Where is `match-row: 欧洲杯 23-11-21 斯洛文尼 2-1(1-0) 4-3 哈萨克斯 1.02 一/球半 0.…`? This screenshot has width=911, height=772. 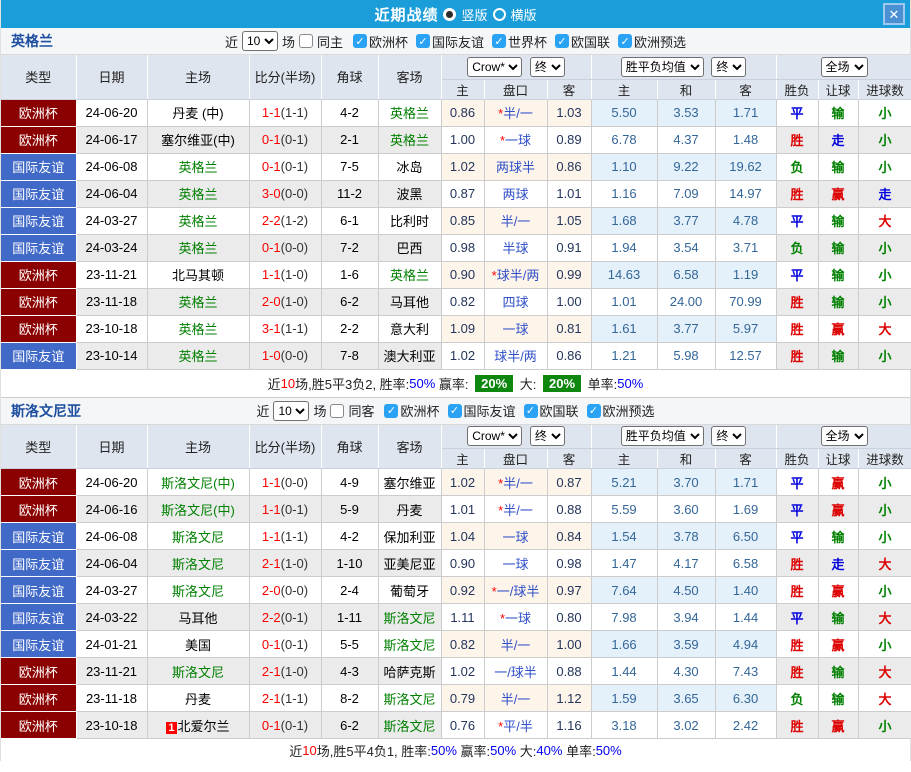
match-row: 欧洲杯 23-11-21 斯洛文尼 2-1(1-0) 4-3 哈萨克斯 1.02 一/球半 0.… is located at coordinates (456, 671).